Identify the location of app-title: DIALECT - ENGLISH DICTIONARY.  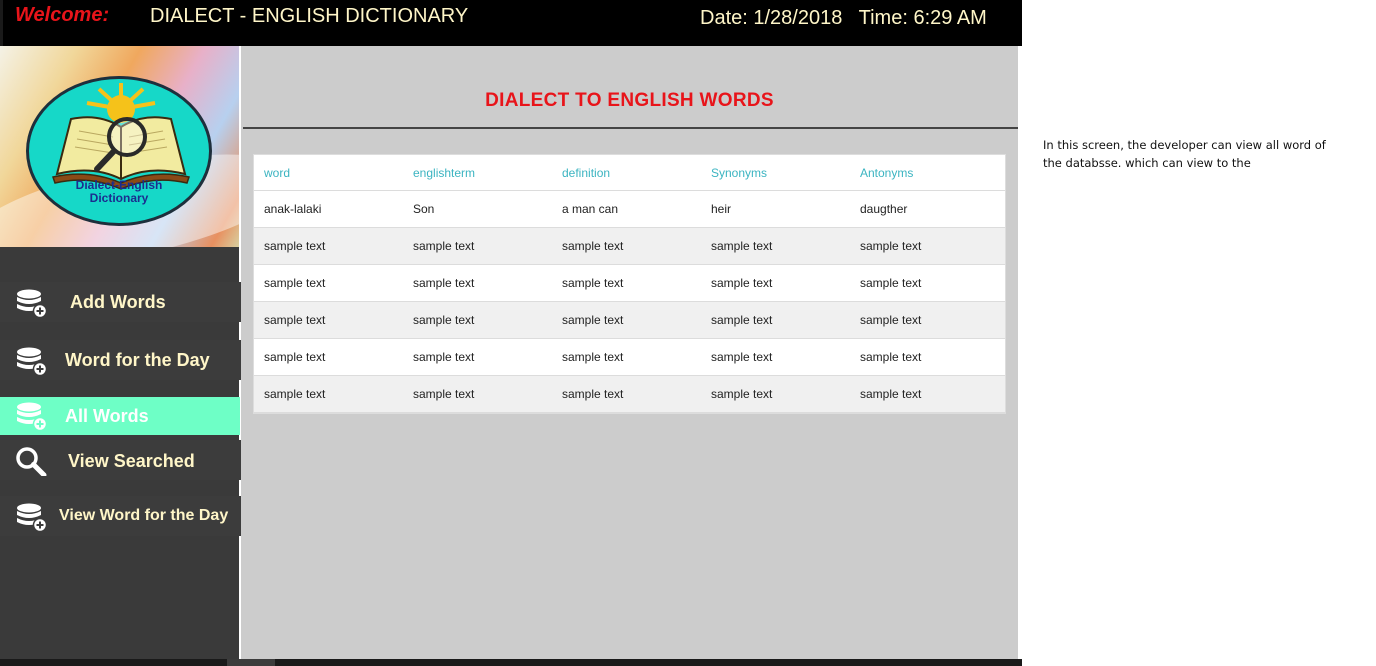
(309, 16).